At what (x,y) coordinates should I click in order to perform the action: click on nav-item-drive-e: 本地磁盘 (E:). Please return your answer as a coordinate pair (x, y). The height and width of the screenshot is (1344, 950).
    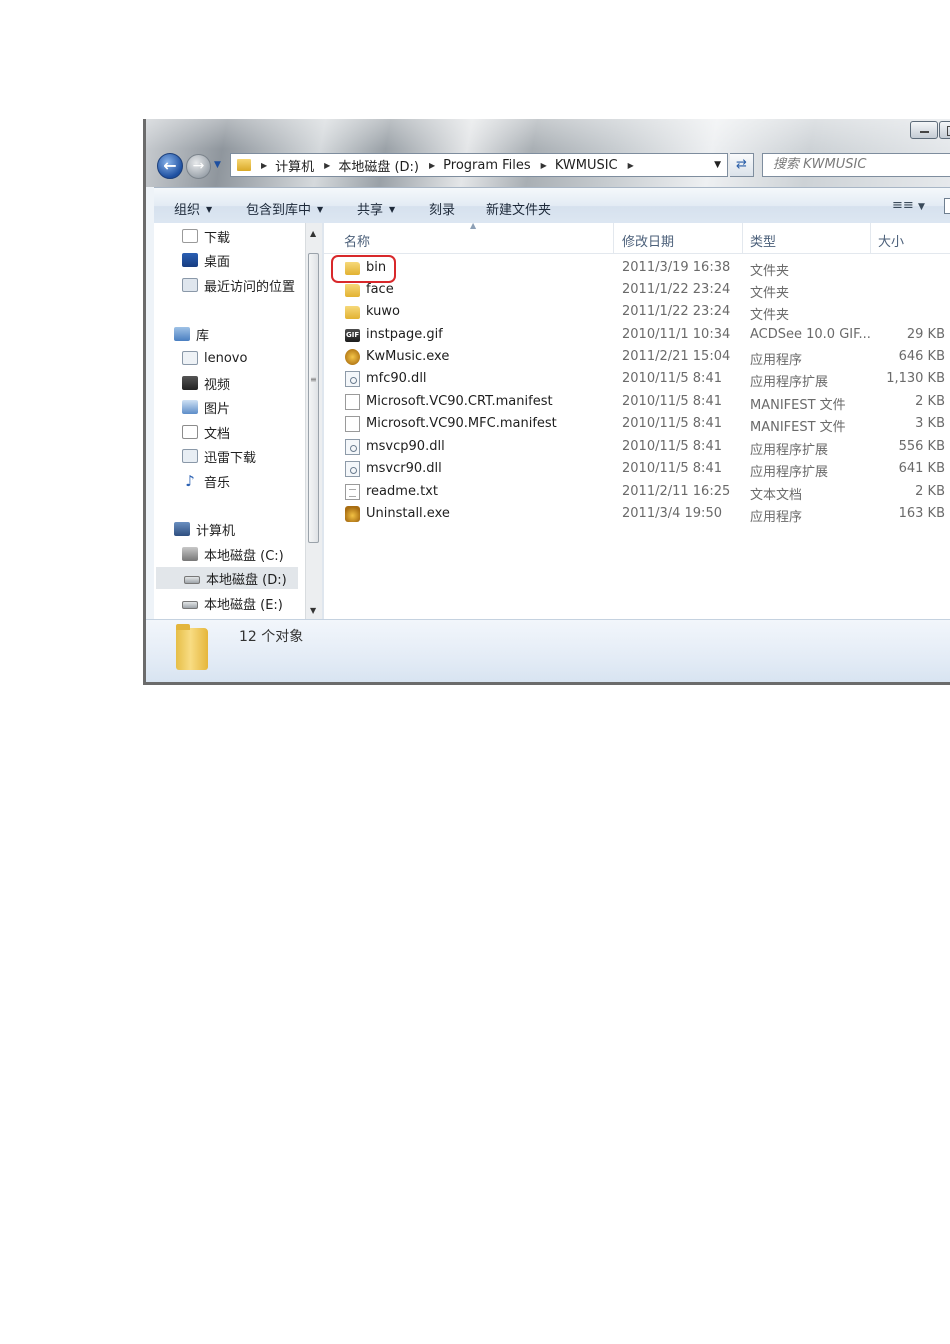
    Looking at the image, I should click on (232, 603).